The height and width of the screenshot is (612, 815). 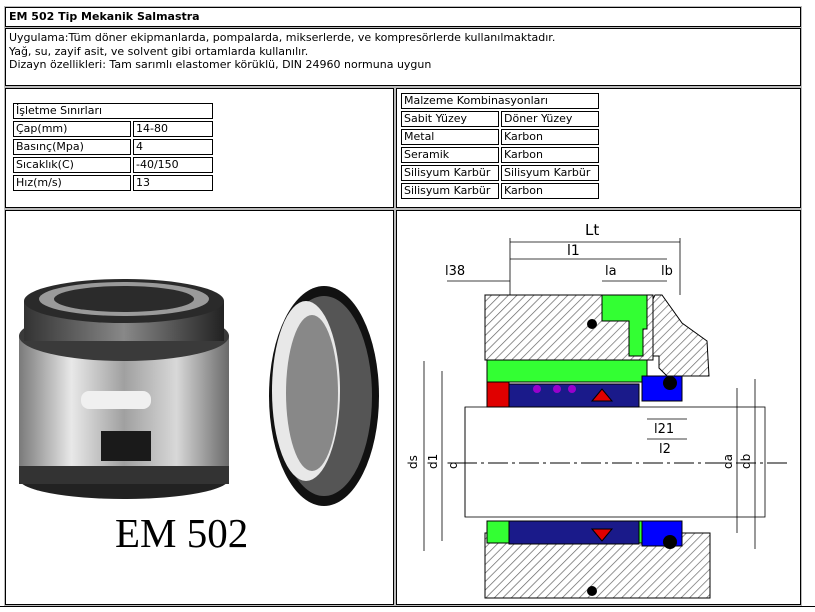 What do you see at coordinates (592, 230) in the screenshot?
I see `dim-label: Lt` at bounding box center [592, 230].